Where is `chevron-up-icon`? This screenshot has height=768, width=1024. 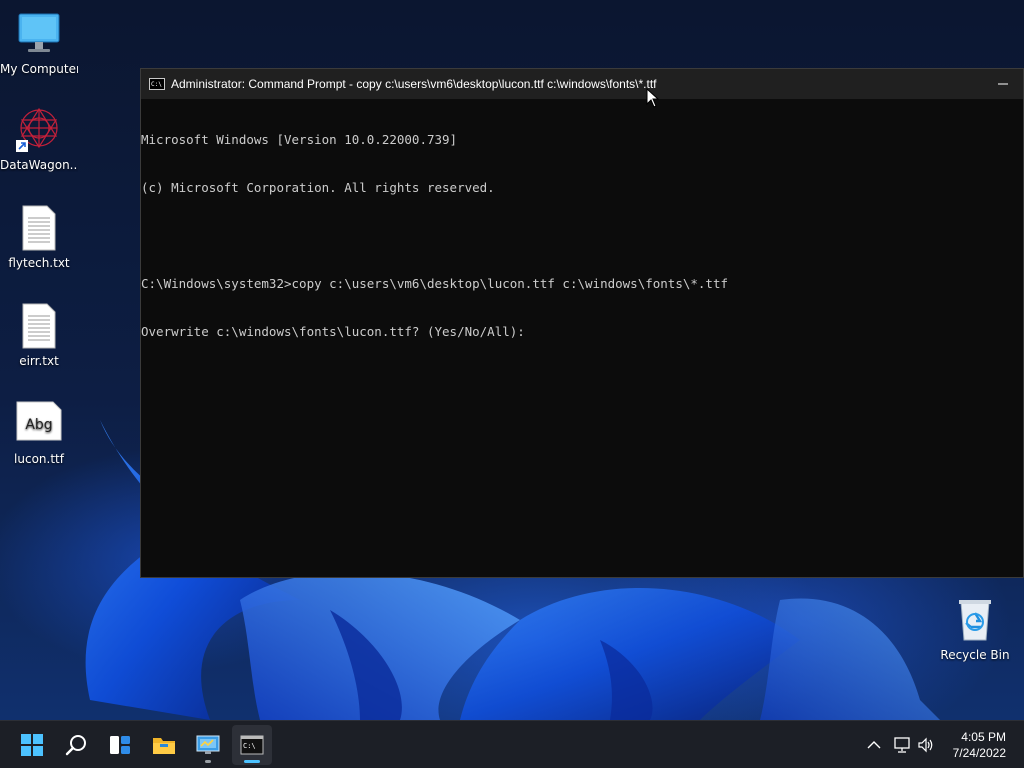
chevron-up-icon is located at coordinates (874, 745).